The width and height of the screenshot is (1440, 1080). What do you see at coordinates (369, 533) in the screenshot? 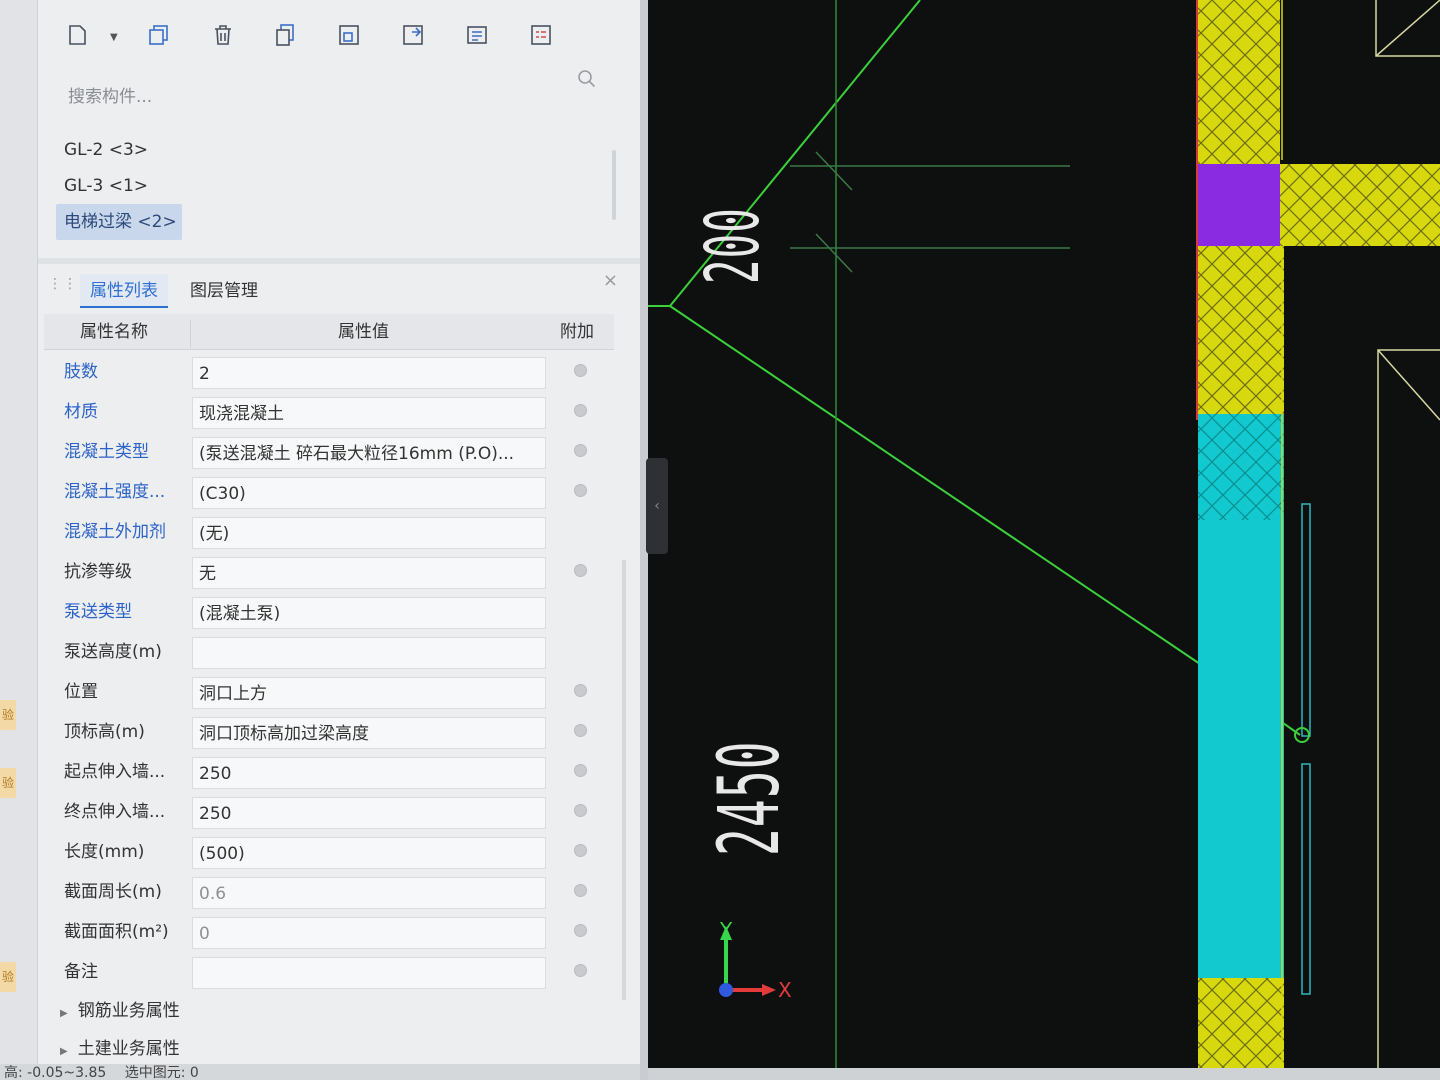
I see `property-value-input: (无)` at bounding box center [369, 533].